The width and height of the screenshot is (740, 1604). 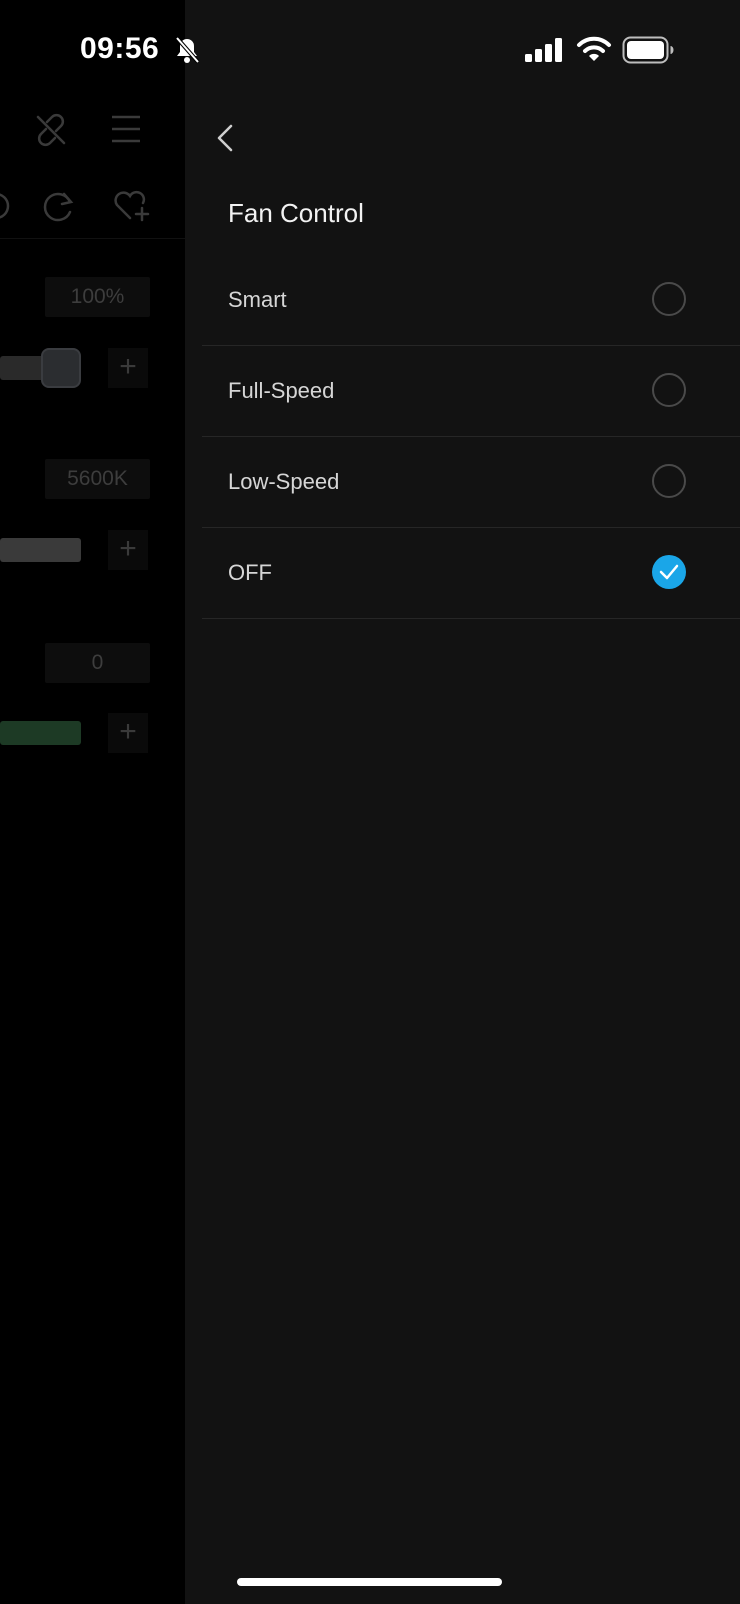 What do you see at coordinates (40, 733) in the screenshot?
I see `gm-track` at bounding box center [40, 733].